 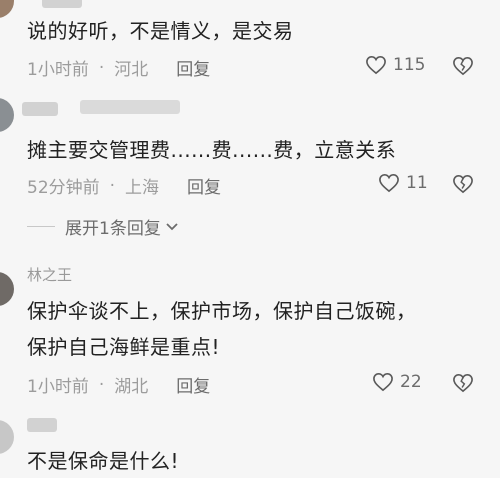 What do you see at coordinates (124, 347) in the screenshot?
I see `comment-text-line2: 保护自己海鲜是重点!` at bounding box center [124, 347].